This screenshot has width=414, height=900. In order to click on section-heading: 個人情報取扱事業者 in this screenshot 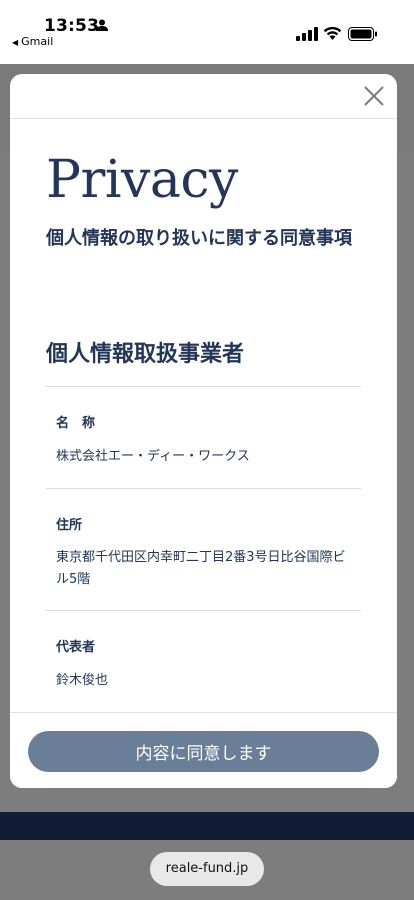, I will do `click(145, 354)`.